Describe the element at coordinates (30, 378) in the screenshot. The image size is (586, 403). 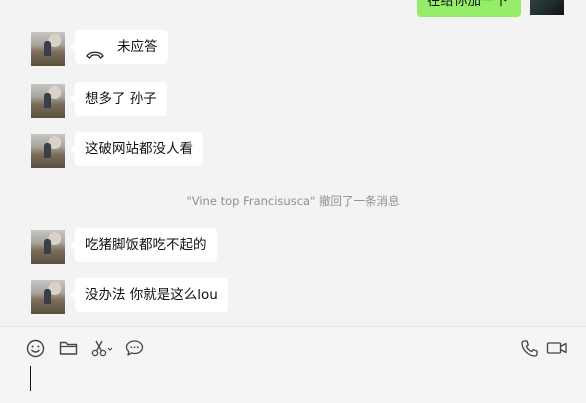
I see `text-input-caret` at that location.